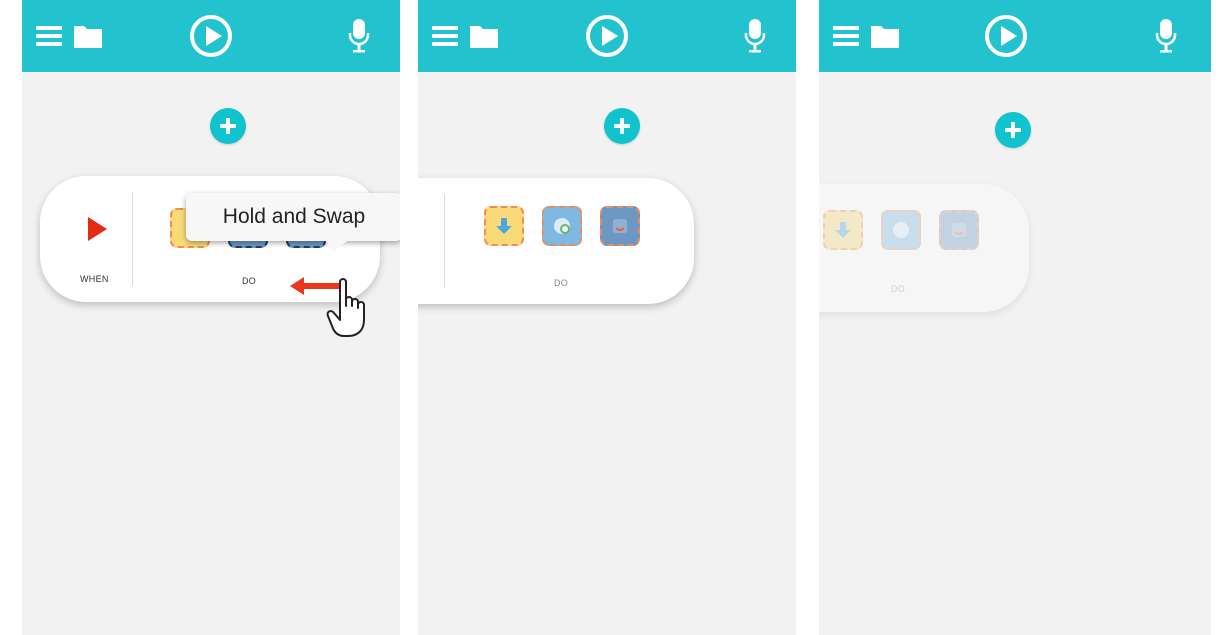 Image resolution: width=1220 pixels, height=635 pixels. What do you see at coordinates (293, 217) in the screenshot?
I see `hint-tooltip: Hold and Swap` at bounding box center [293, 217].